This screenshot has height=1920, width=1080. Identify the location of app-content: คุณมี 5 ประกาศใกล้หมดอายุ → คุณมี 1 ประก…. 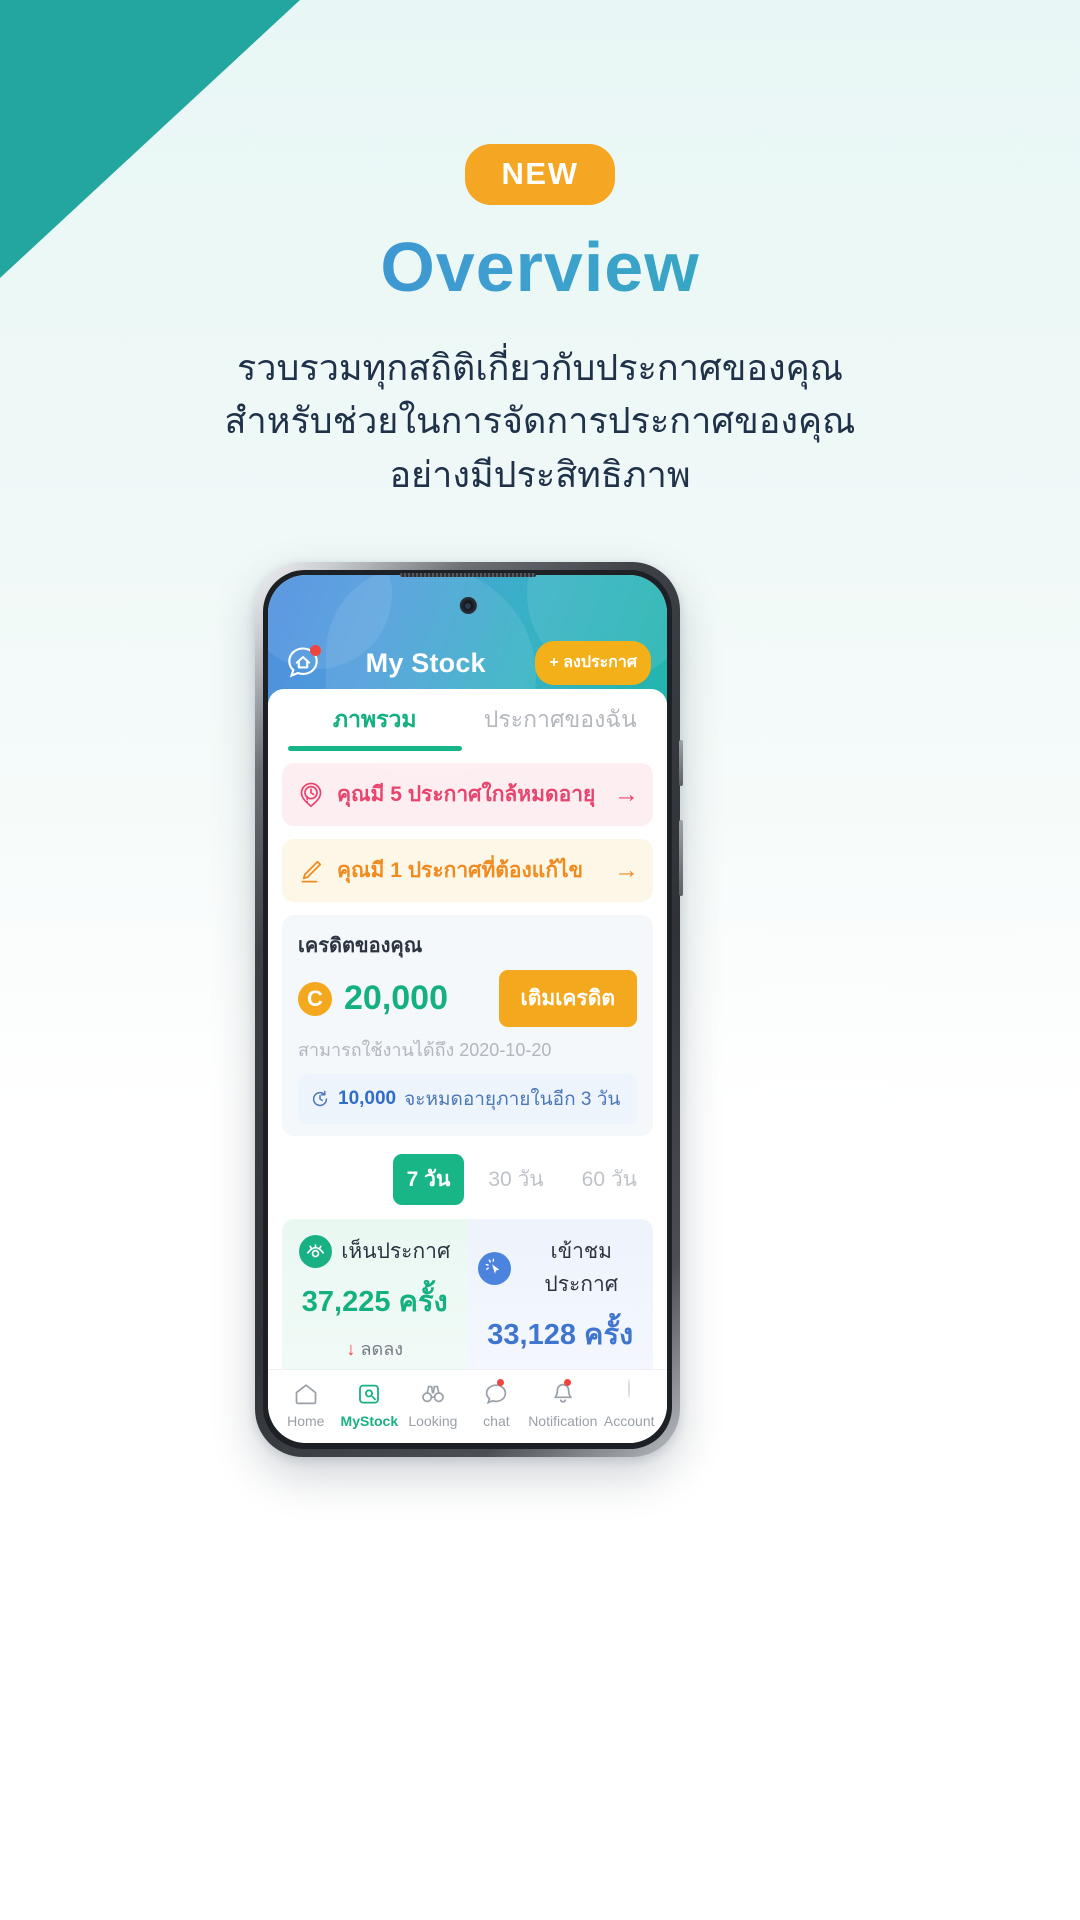
(467, 1060).